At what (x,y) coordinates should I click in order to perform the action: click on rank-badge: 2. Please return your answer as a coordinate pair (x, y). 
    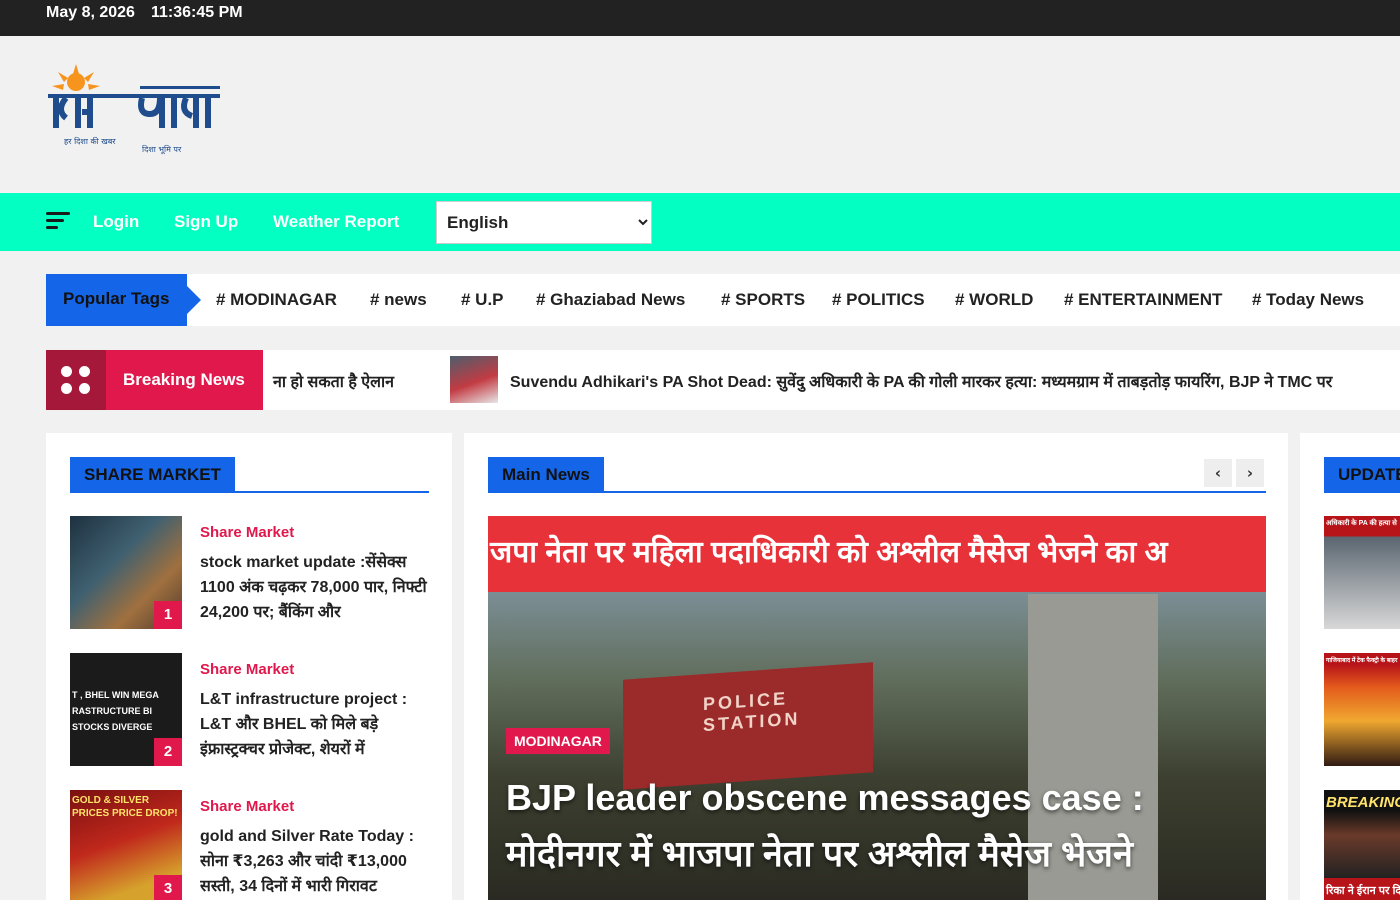
    Looking at the image, I should click on (168, 752).